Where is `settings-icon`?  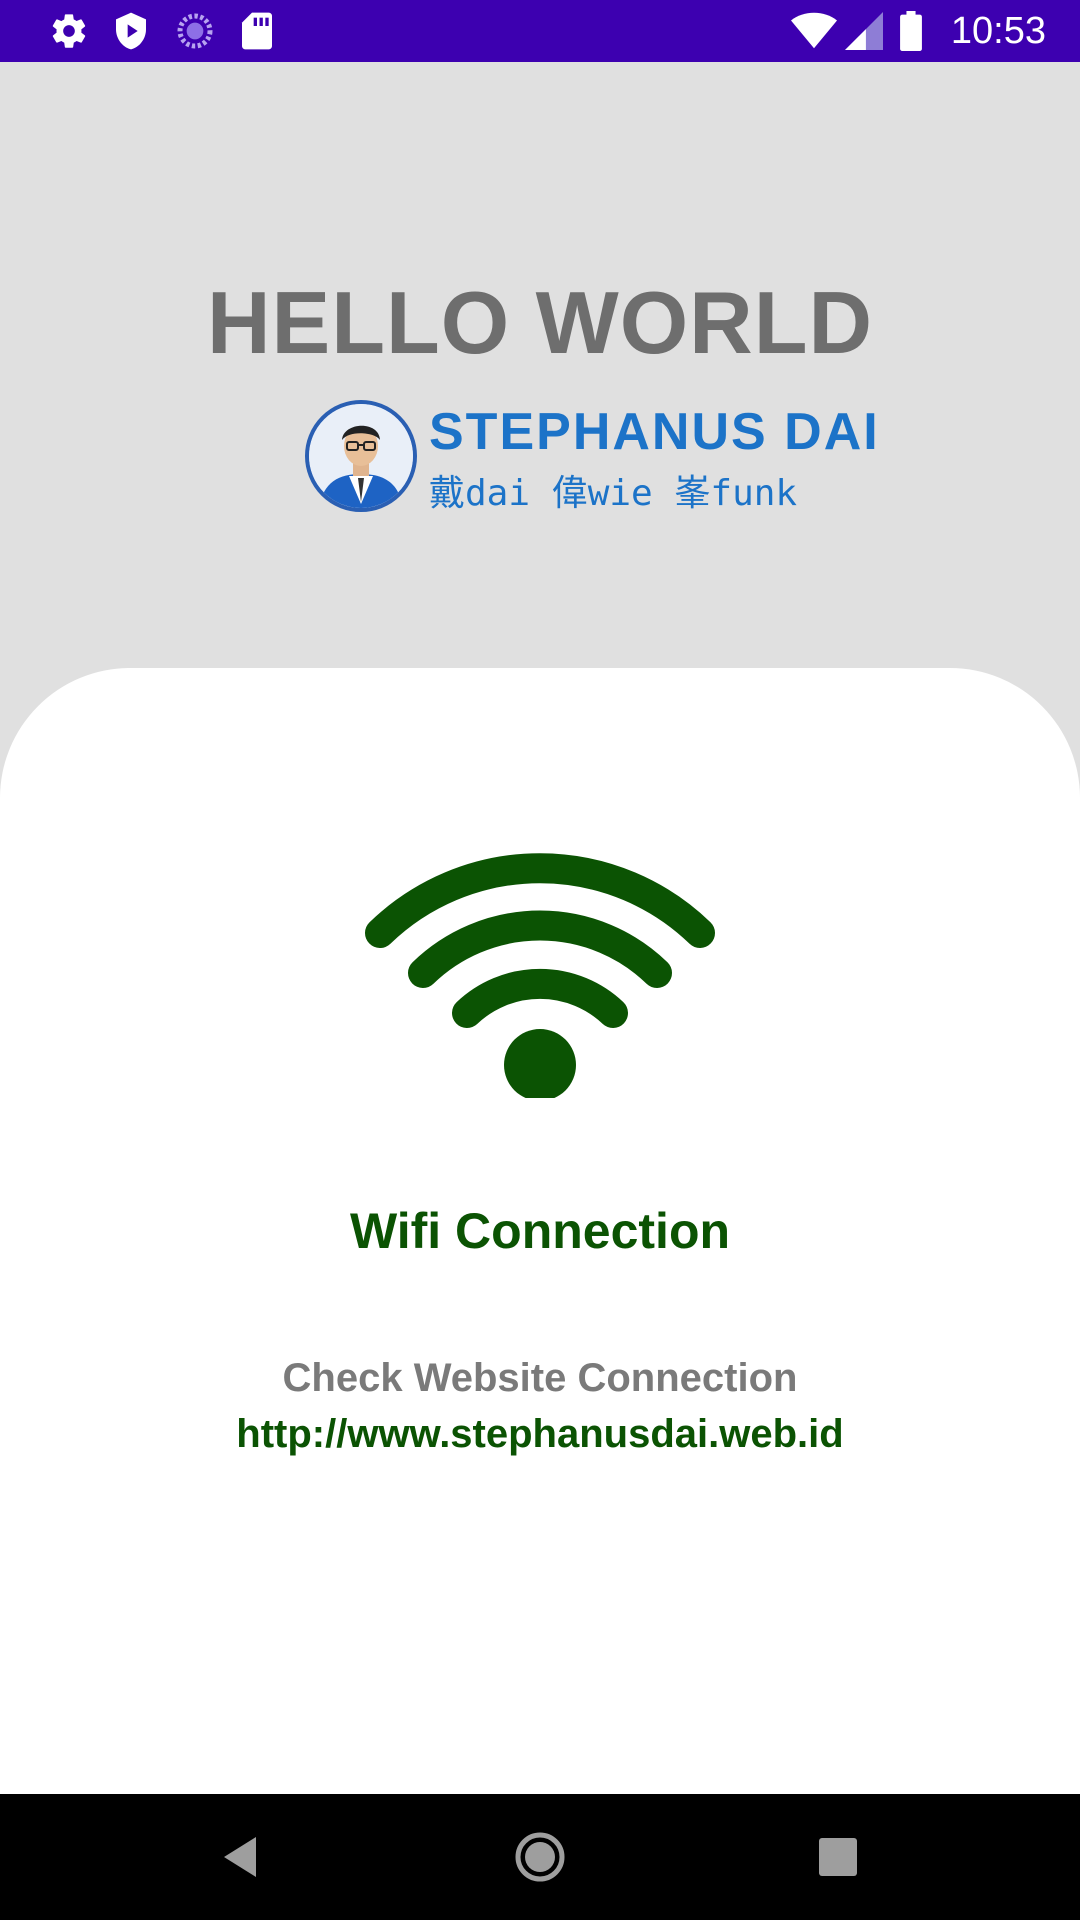 settings-icon is located at coordinates (69, 31).